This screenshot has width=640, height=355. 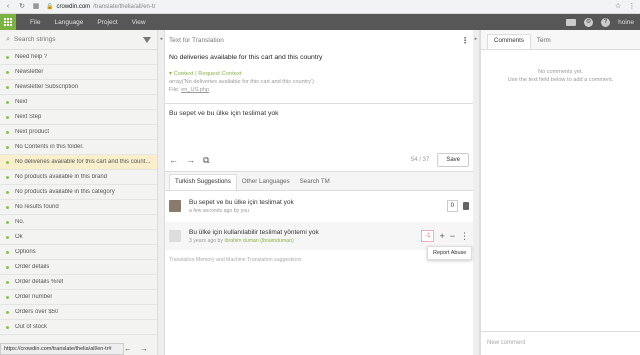 What do you see at coordinates (8, 7) in the screenshot?
I see `back-icon: ‹` at bounding box center [8, 7].